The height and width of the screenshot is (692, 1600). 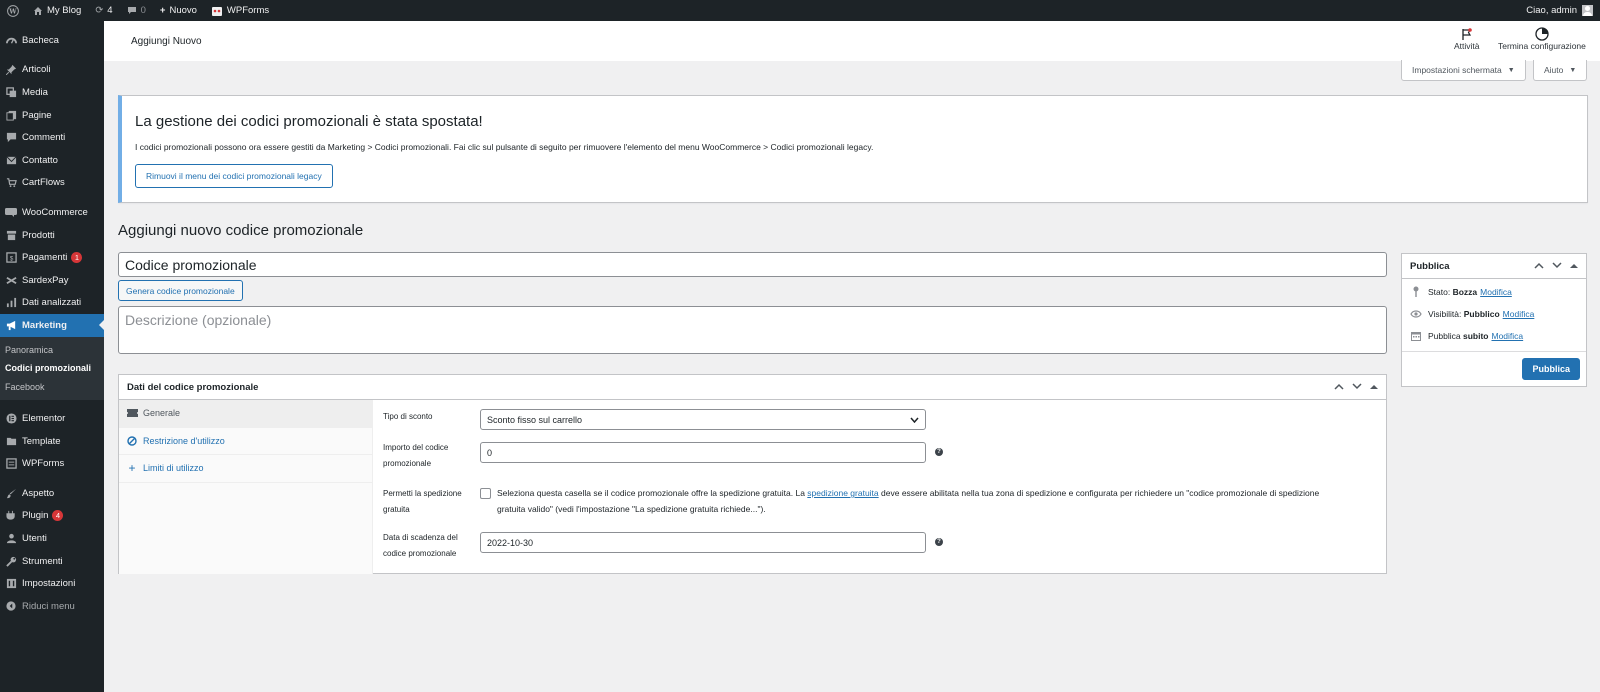 What do you see at coordinates (143, 10) in the screenshot?
I see `comments-count: 0` at bounding box center [143, 10].